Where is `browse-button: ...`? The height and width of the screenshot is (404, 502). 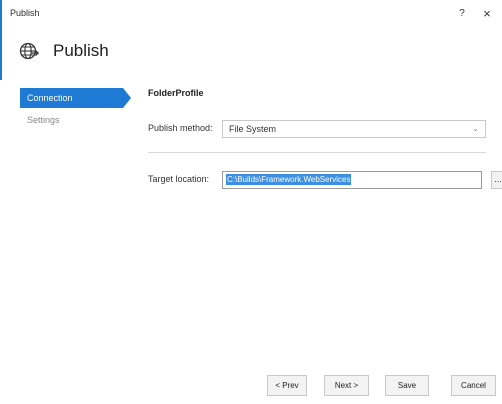 browse-button: ... is located at coordinates (496, 180).